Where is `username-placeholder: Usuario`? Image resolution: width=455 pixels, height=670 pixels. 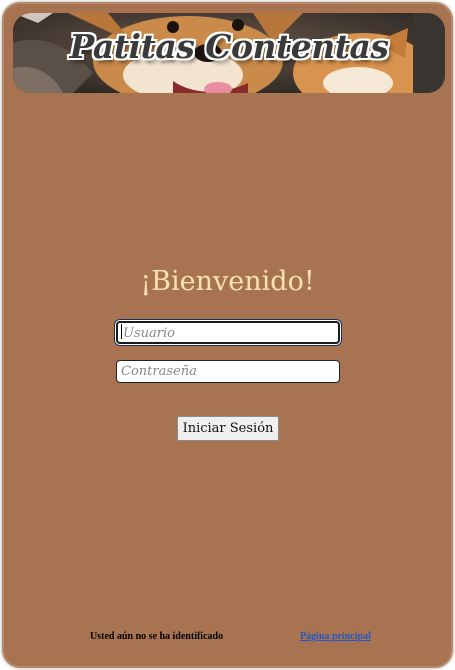
username-placeholder: Usuario is located at coordinates (149, 333).